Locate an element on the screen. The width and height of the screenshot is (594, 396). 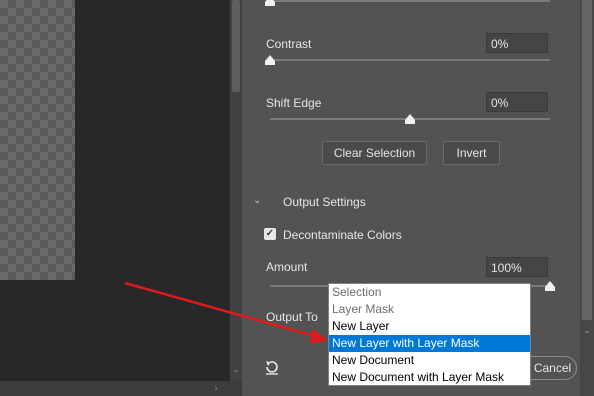
dropdown-option-layer-mask: Layer Mask is located at coordinates (363, 309).